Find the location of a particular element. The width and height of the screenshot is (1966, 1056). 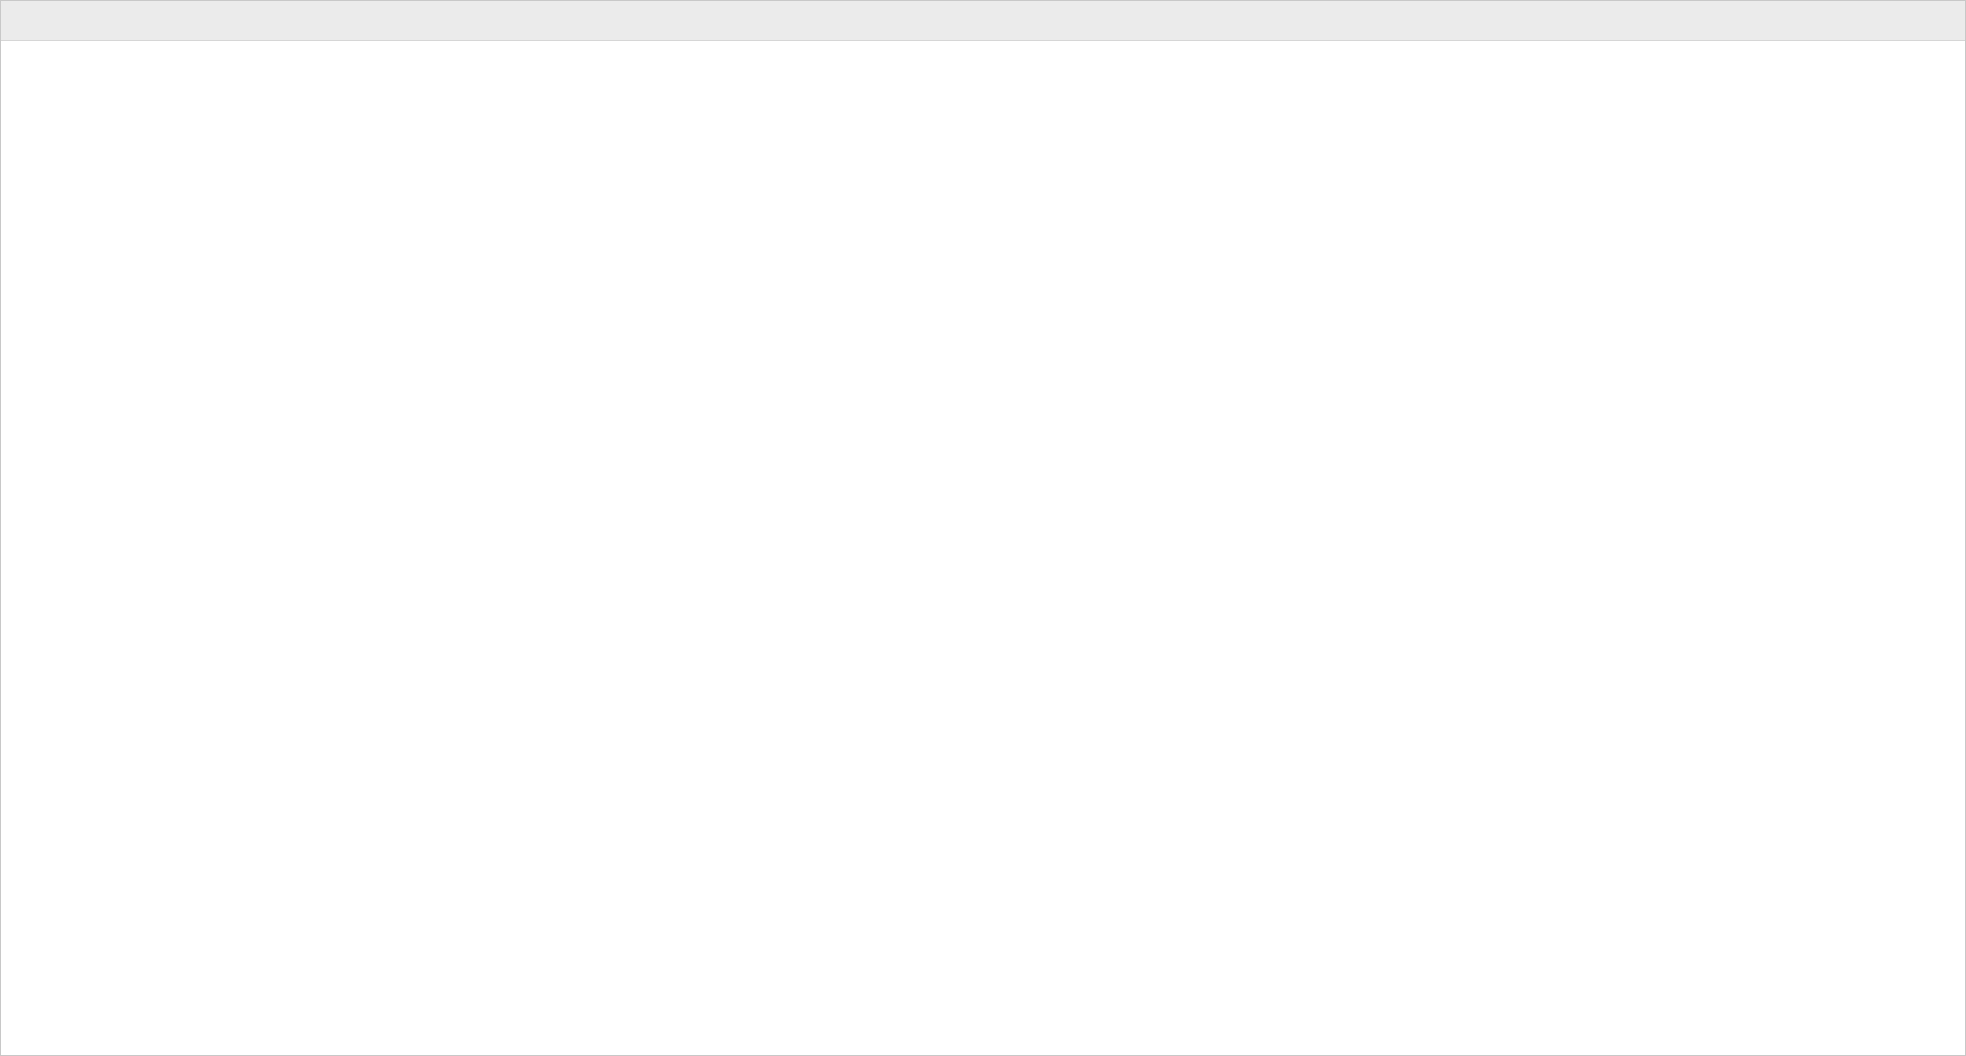

window-titlebar is located at coordinates (983, 21).